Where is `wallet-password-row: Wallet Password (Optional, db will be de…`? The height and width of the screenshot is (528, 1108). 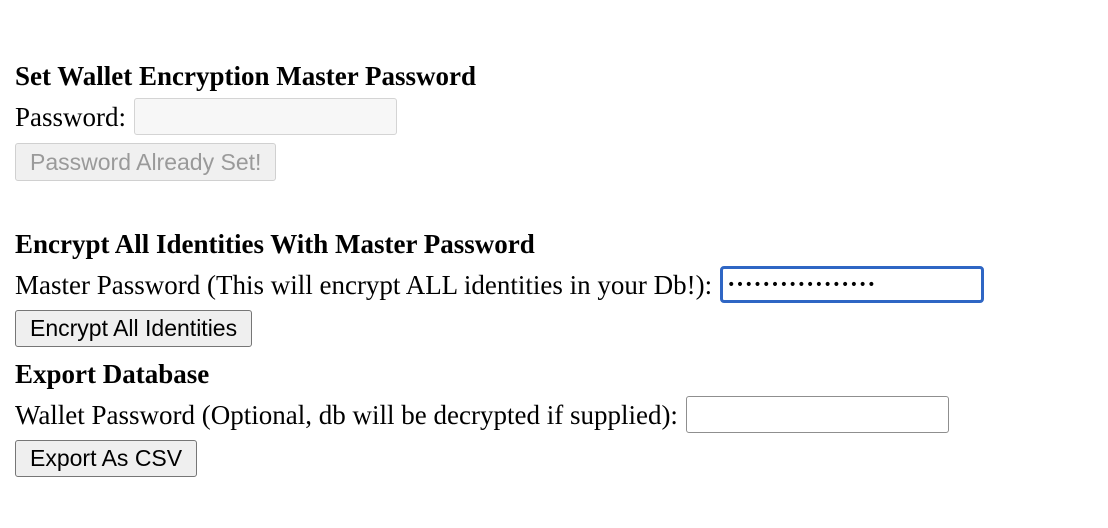
wallet-password-row: Wallet Password (Optional, db will be de… is located at coordinates (482, 414).